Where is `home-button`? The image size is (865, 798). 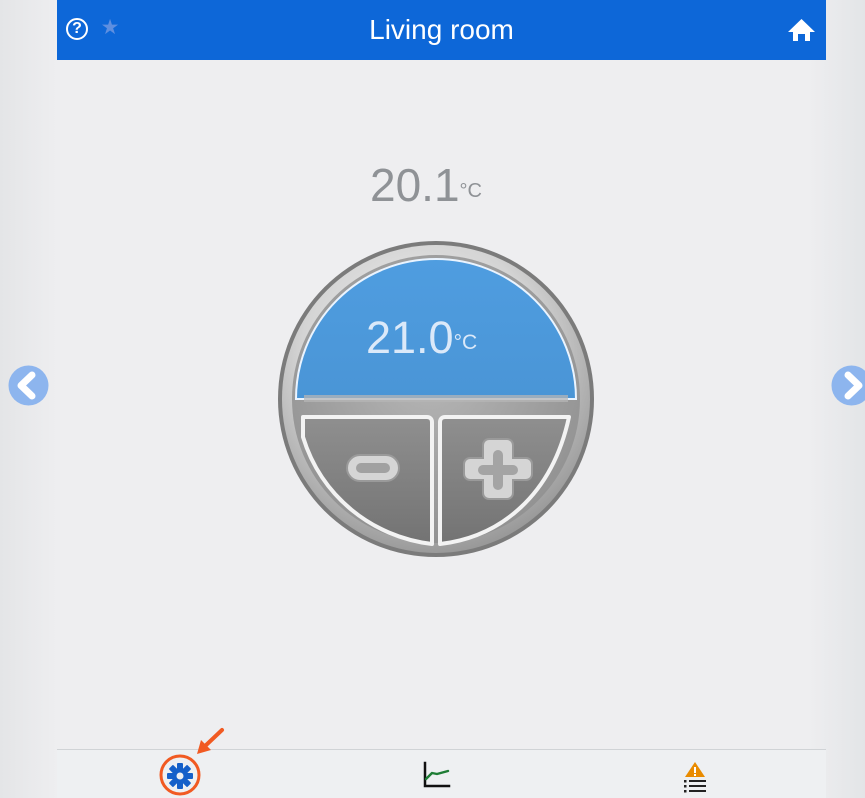 home-button is located at coordinates (801, 29).